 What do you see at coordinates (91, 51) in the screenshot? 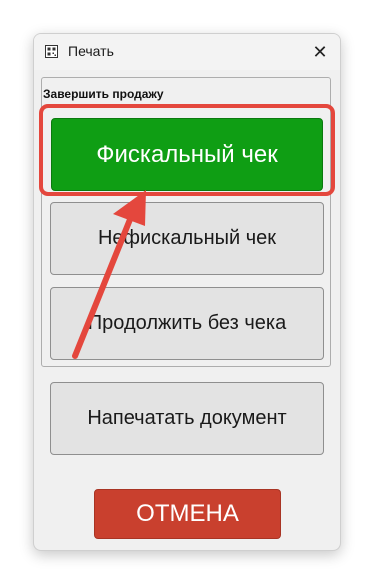
I see `window-title: Печать` at bounding box center [91, 51].